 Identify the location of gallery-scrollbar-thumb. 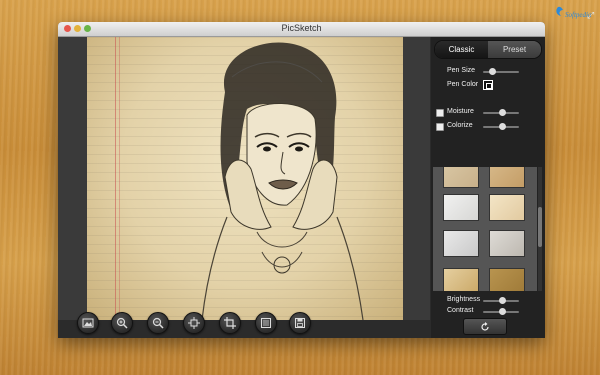
(540, 227).